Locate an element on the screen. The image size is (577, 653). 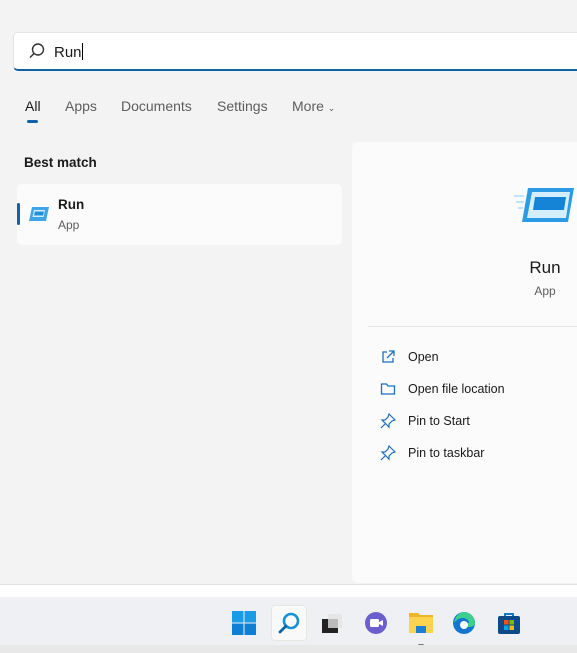
open-external-icon is located at coordinates (388, 356).